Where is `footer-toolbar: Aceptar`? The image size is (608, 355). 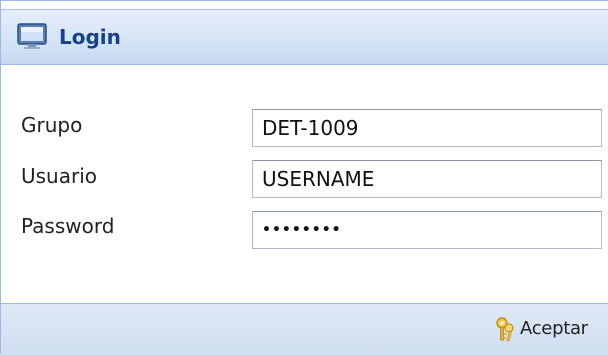 footer-toolbar: Aceptar is located at coordinates (304, 329).